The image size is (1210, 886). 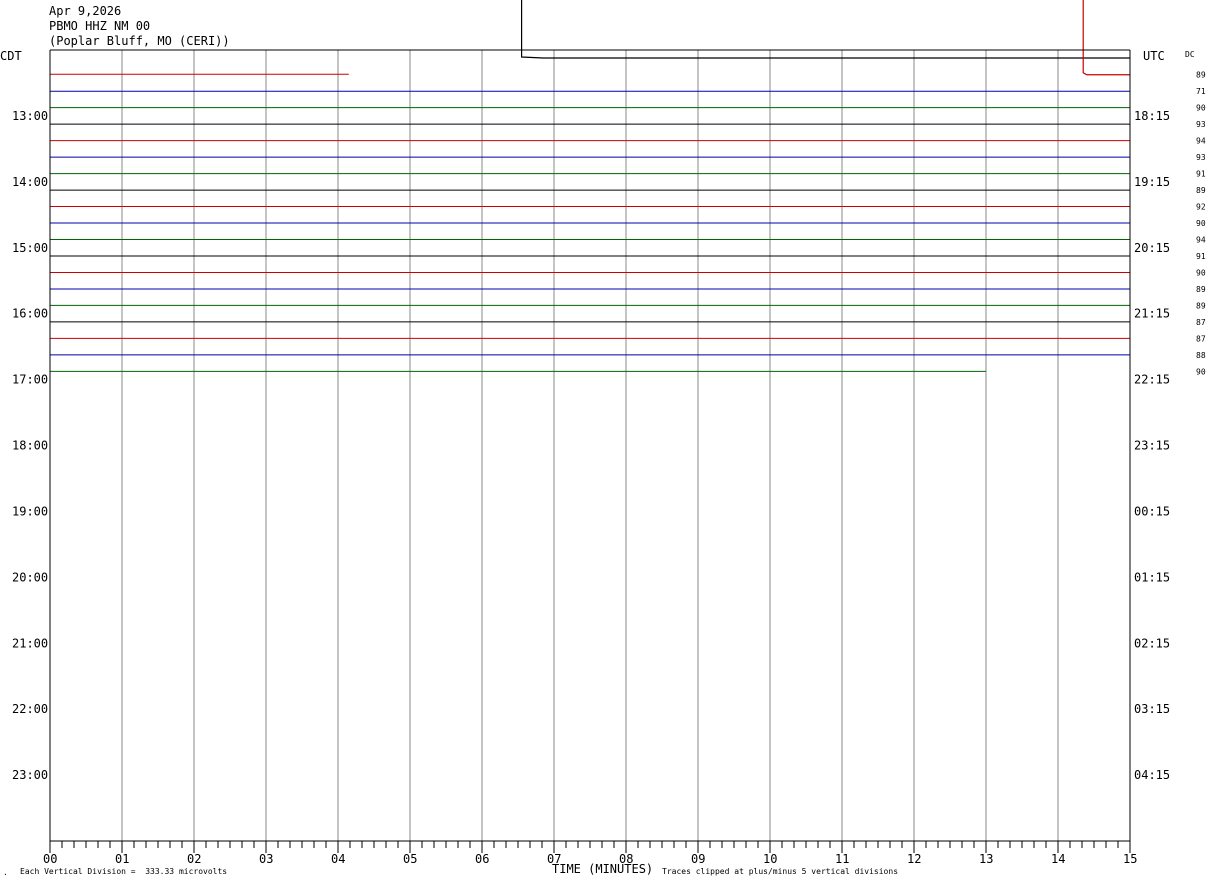 I want to click on utc-hour-label: 19:15, so click(x=1152, y=182).